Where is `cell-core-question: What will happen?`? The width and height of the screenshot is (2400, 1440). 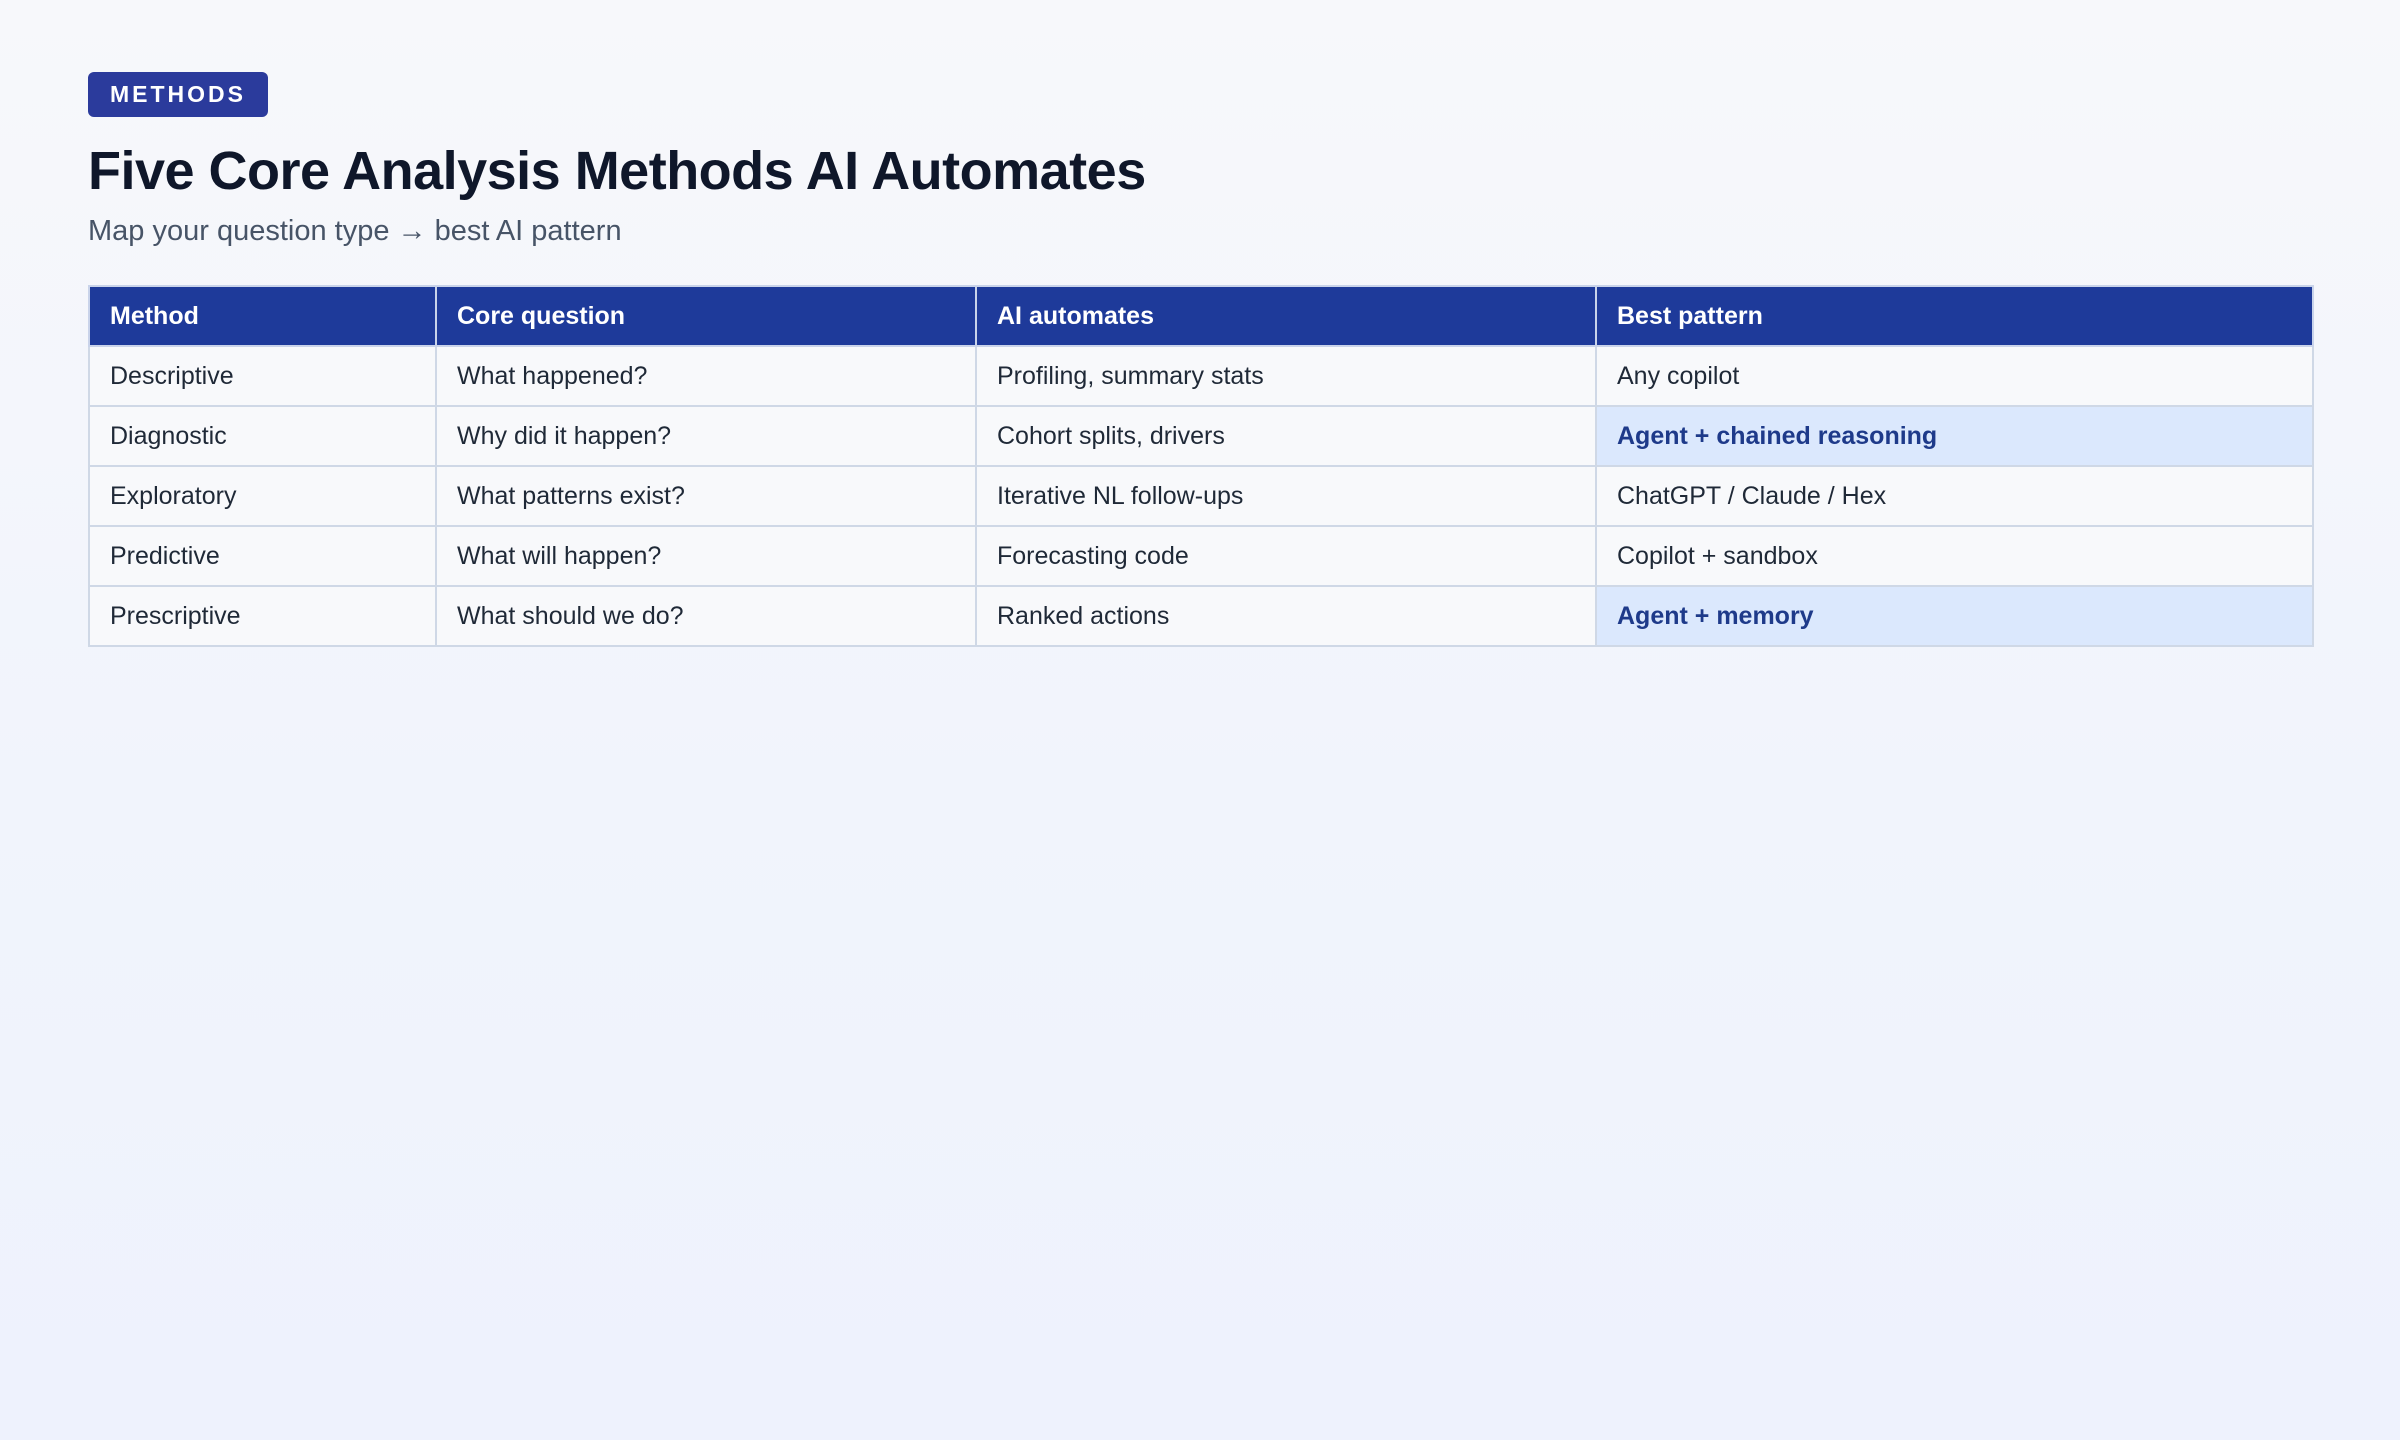 cell-core-question: What will happen? is located at coordinates (706, 556).